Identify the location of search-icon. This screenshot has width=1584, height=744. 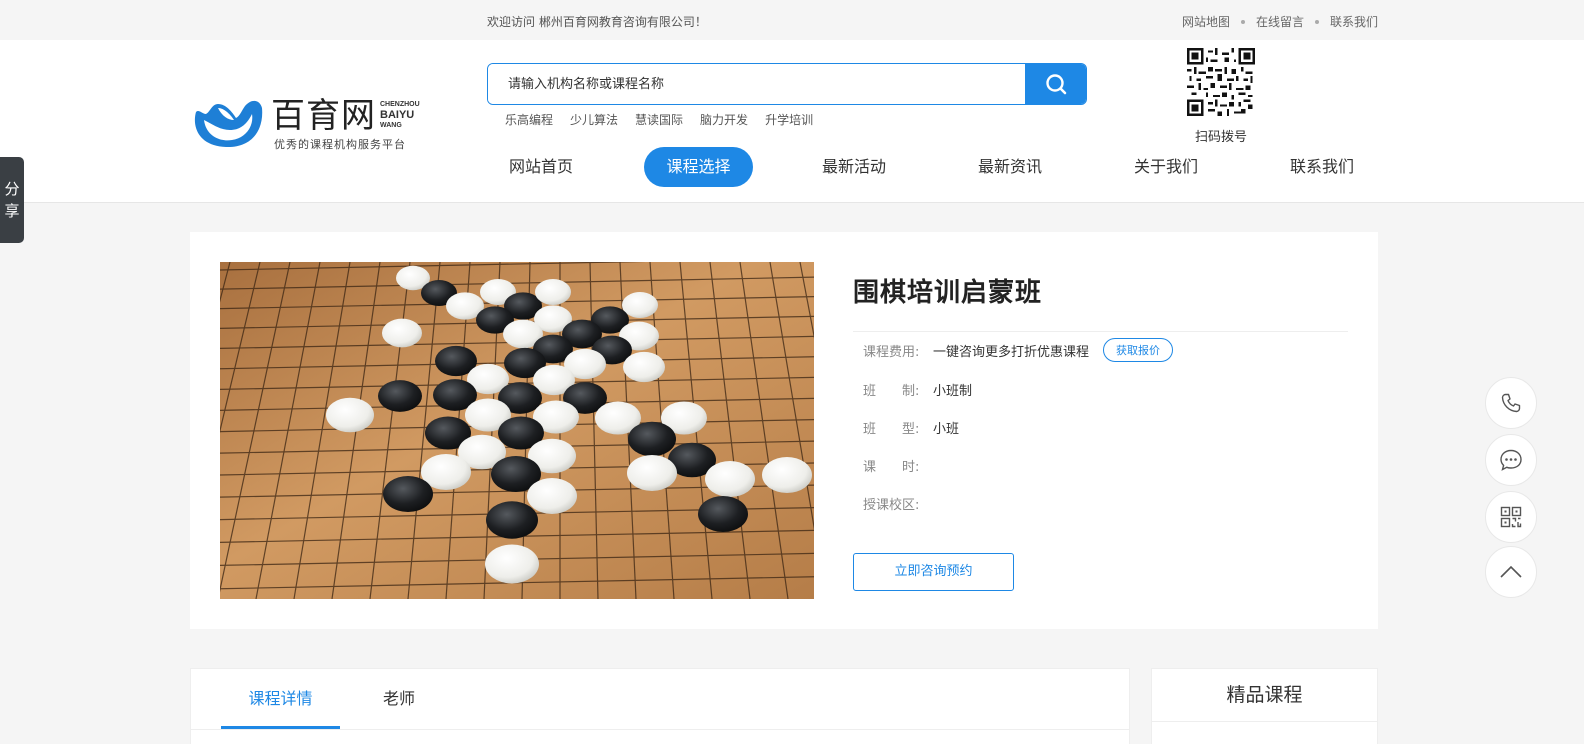
(1055, 84).